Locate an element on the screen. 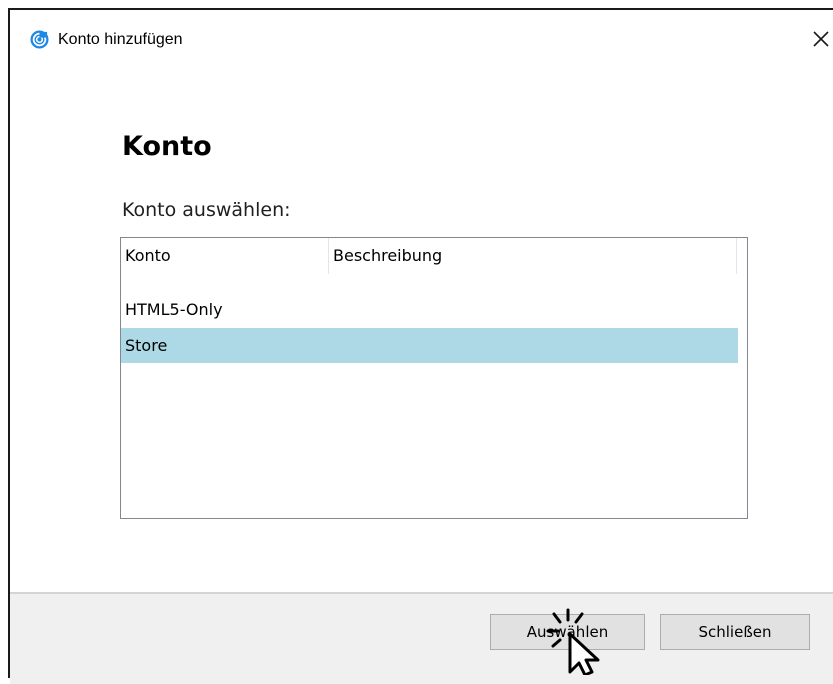 The width and height of the screenshot is (833, 684). list-item-label: Store is located at coordinates (146, 345).